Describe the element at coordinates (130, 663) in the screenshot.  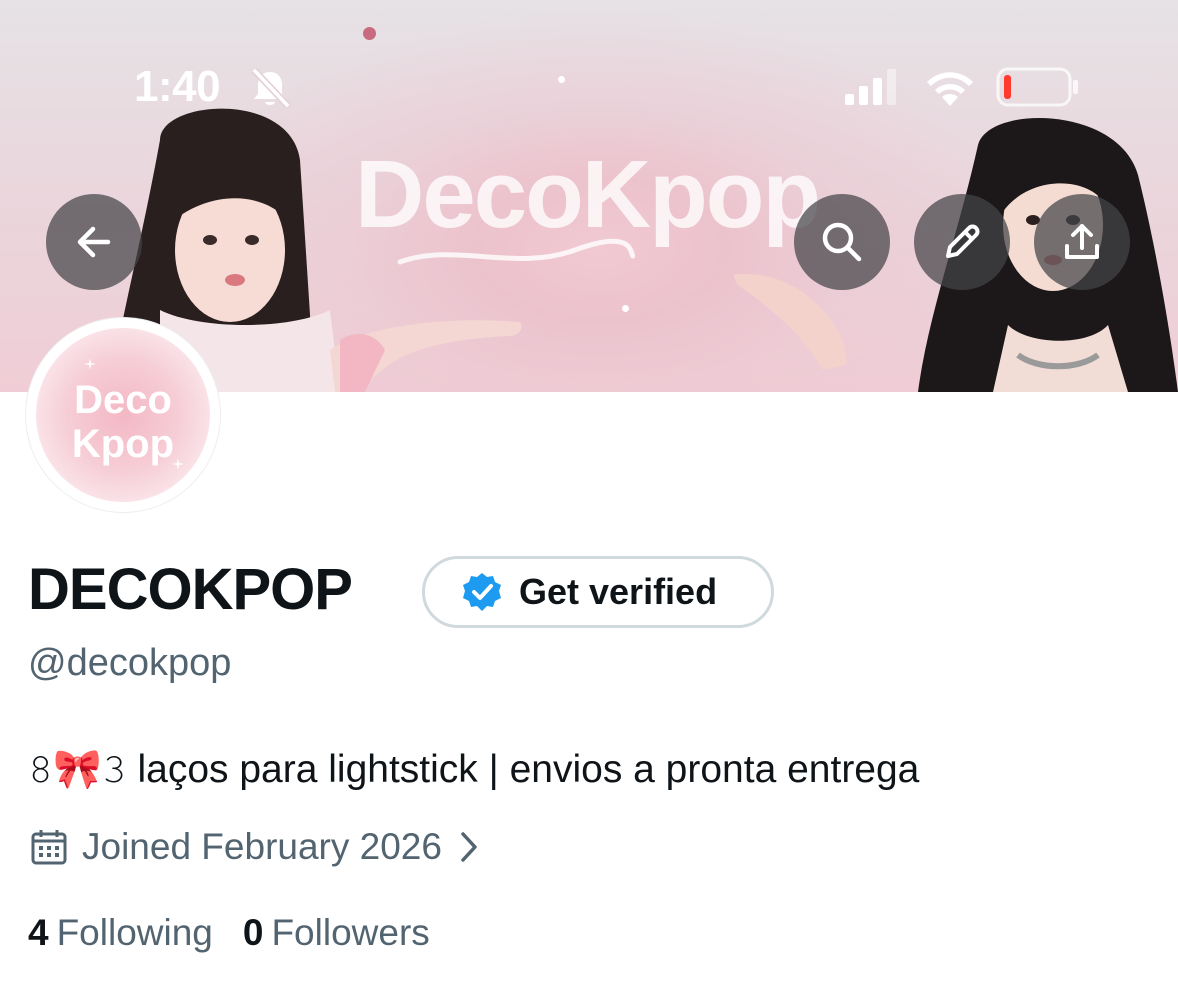
I see `user-handle: @decokpop` at that location.